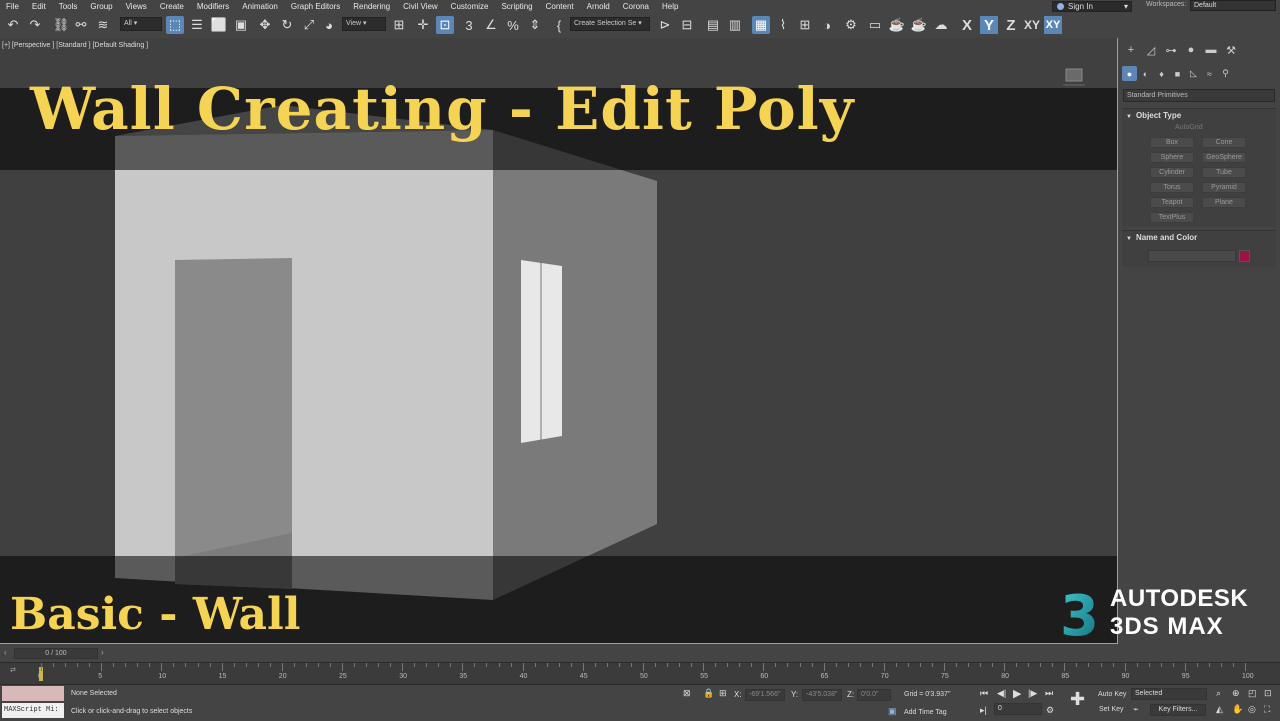 The image size is (1280, 721). What do you see at coordinates (1053, 25) in the screenshot?
I see `axis-xy-toggle-icon: XY` at bounding box center [1053, 25].